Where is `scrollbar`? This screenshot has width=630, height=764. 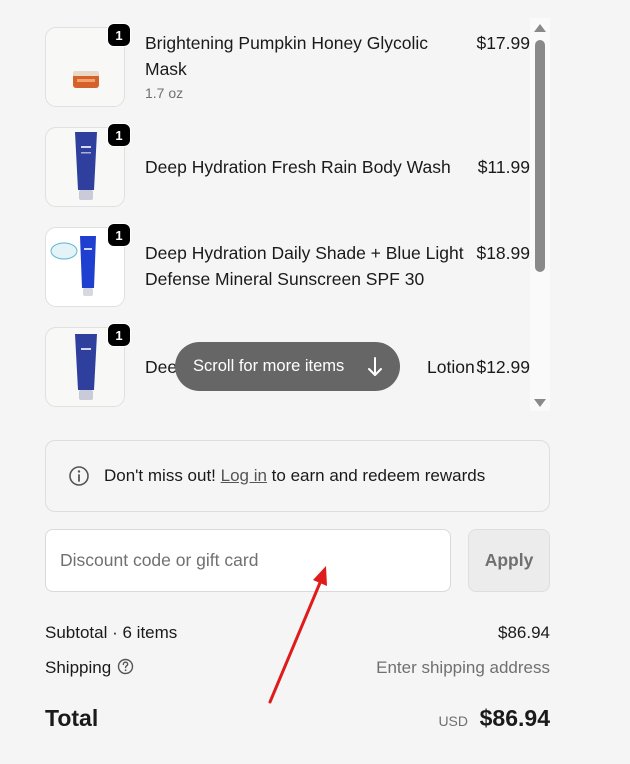 scrollbar is located at coordinates (540, 214).